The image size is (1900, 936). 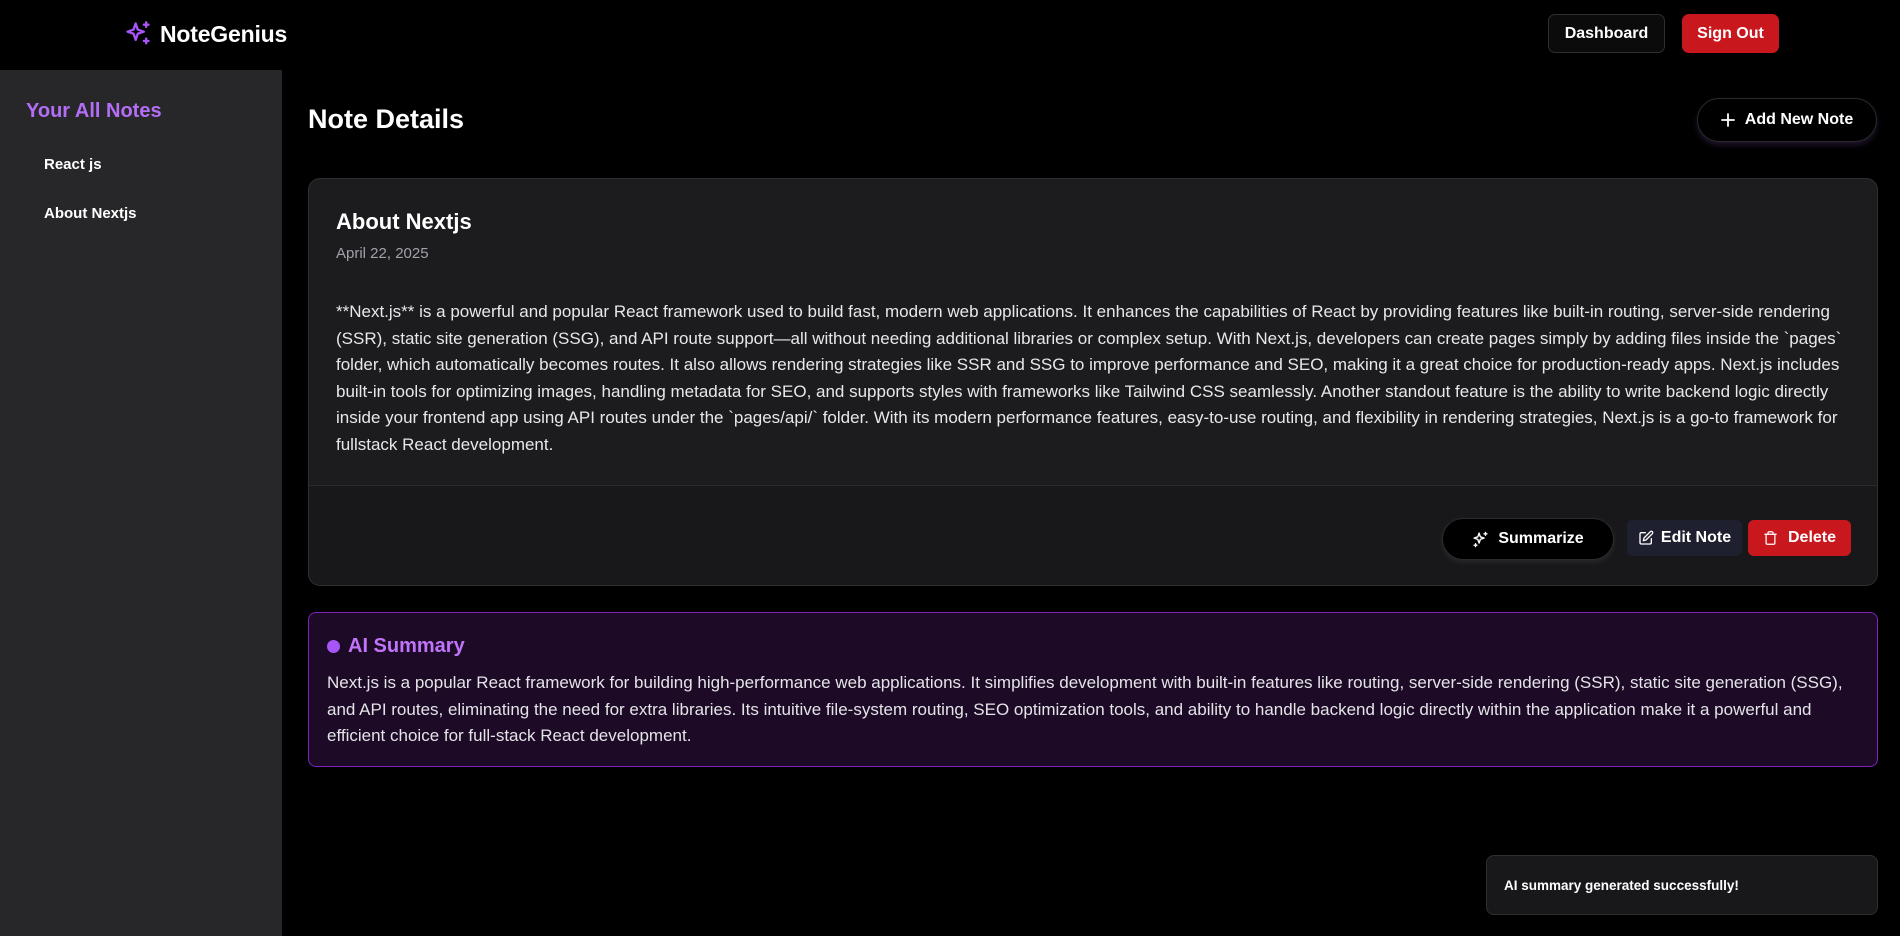 What do you see at coordinates (1621, 885) in the screenshot?
I see `toast-message: AI summary generated successfully!` at bounding box center [1621, 885].